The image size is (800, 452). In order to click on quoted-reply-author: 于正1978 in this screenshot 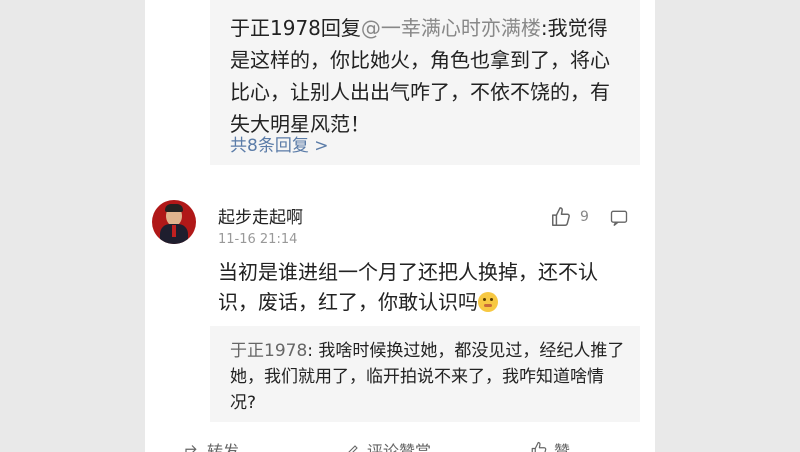, I will do `click(275, 28)`.